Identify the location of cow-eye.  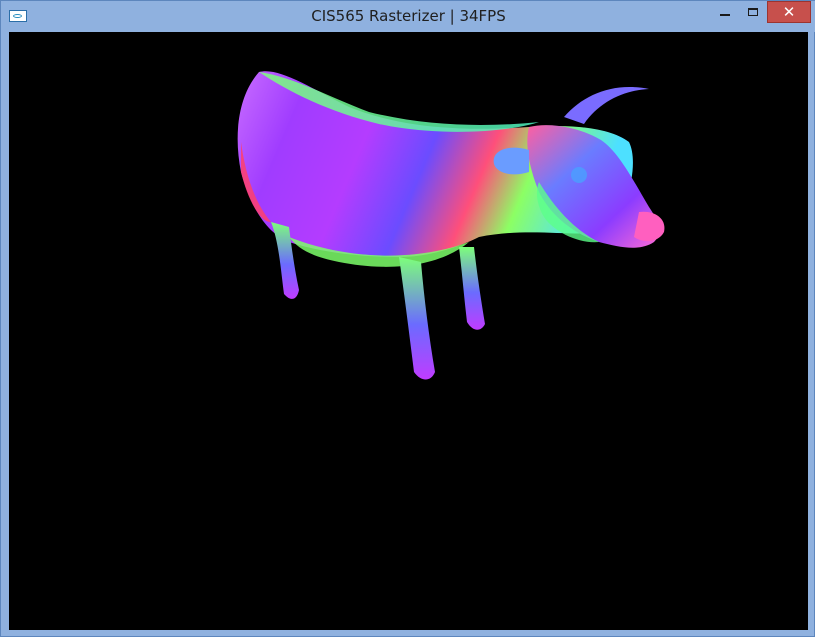
(579, 175).